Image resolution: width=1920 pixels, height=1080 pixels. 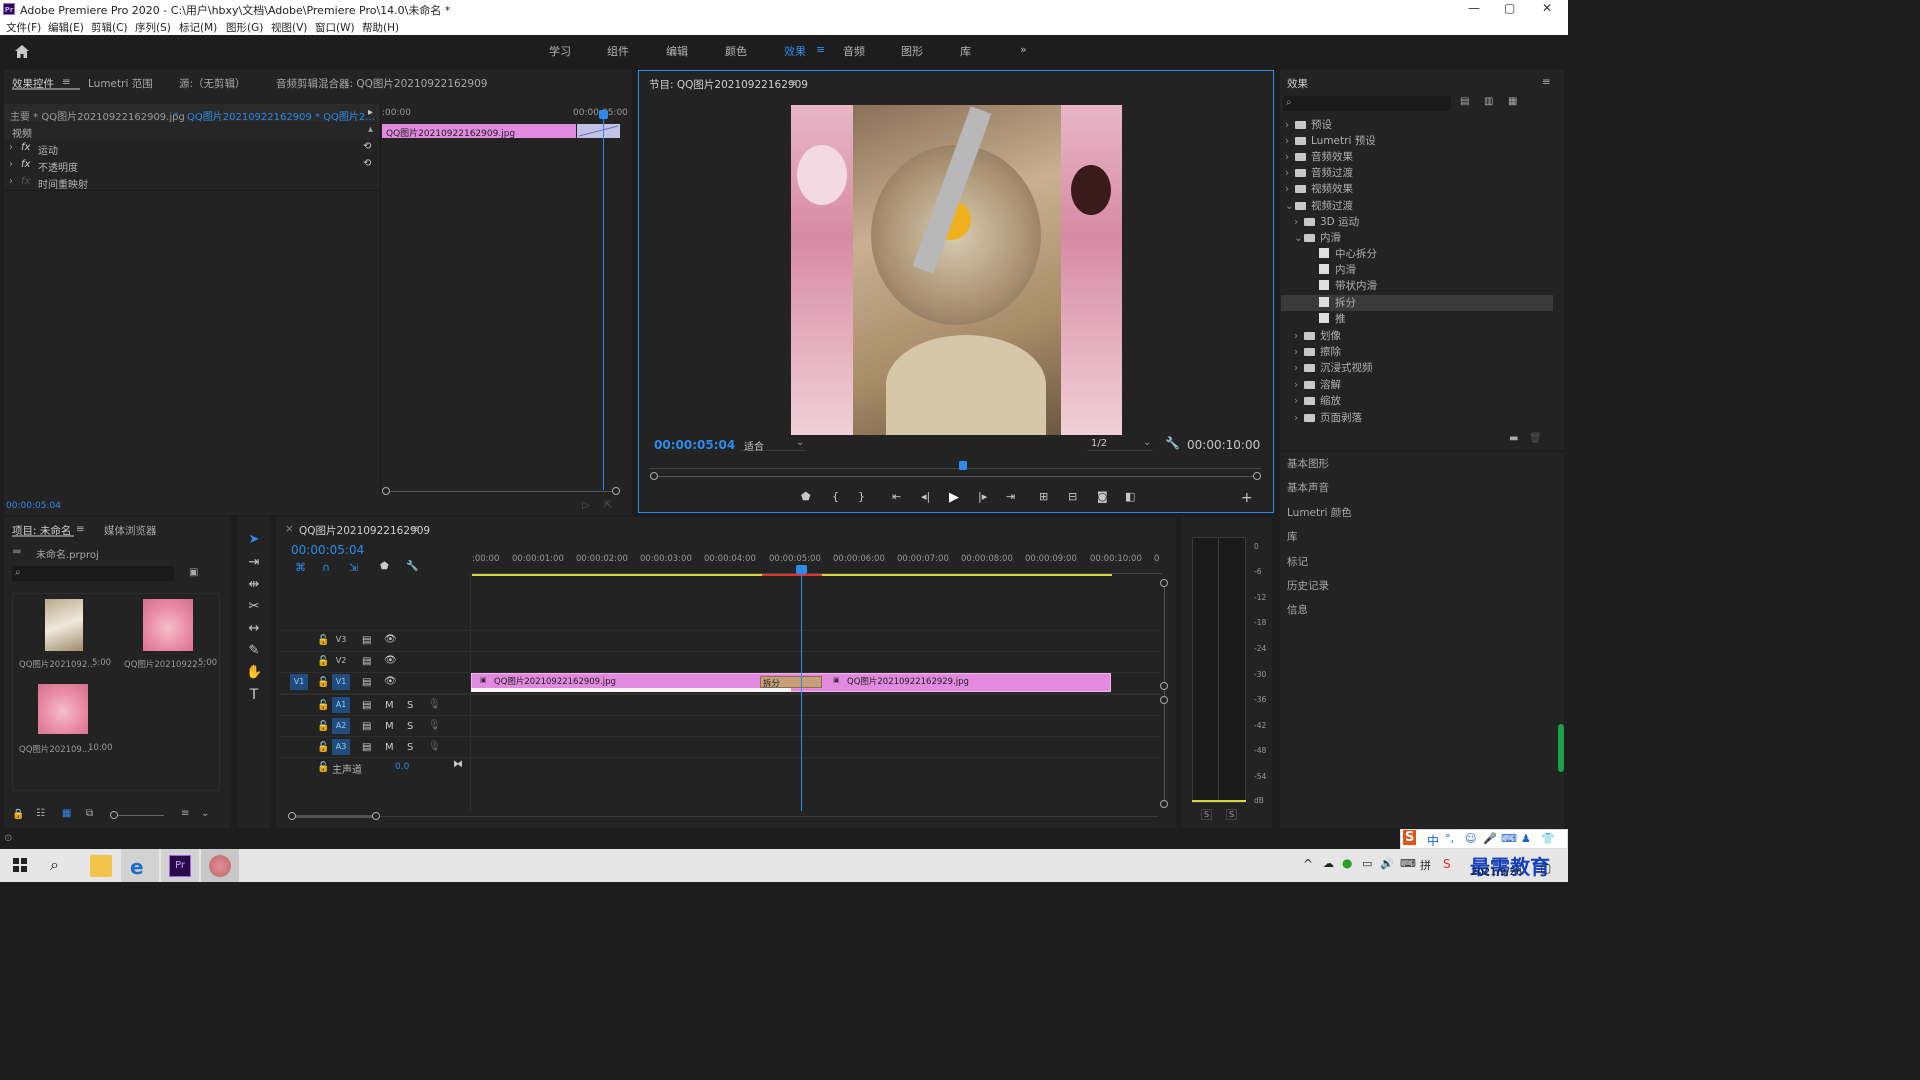 What do you see at coordinates (728, 84) in the screenshot?
I see `program-monitor-tab: 节目: QQ图片20210922162909` at bounding box center [728, 84].